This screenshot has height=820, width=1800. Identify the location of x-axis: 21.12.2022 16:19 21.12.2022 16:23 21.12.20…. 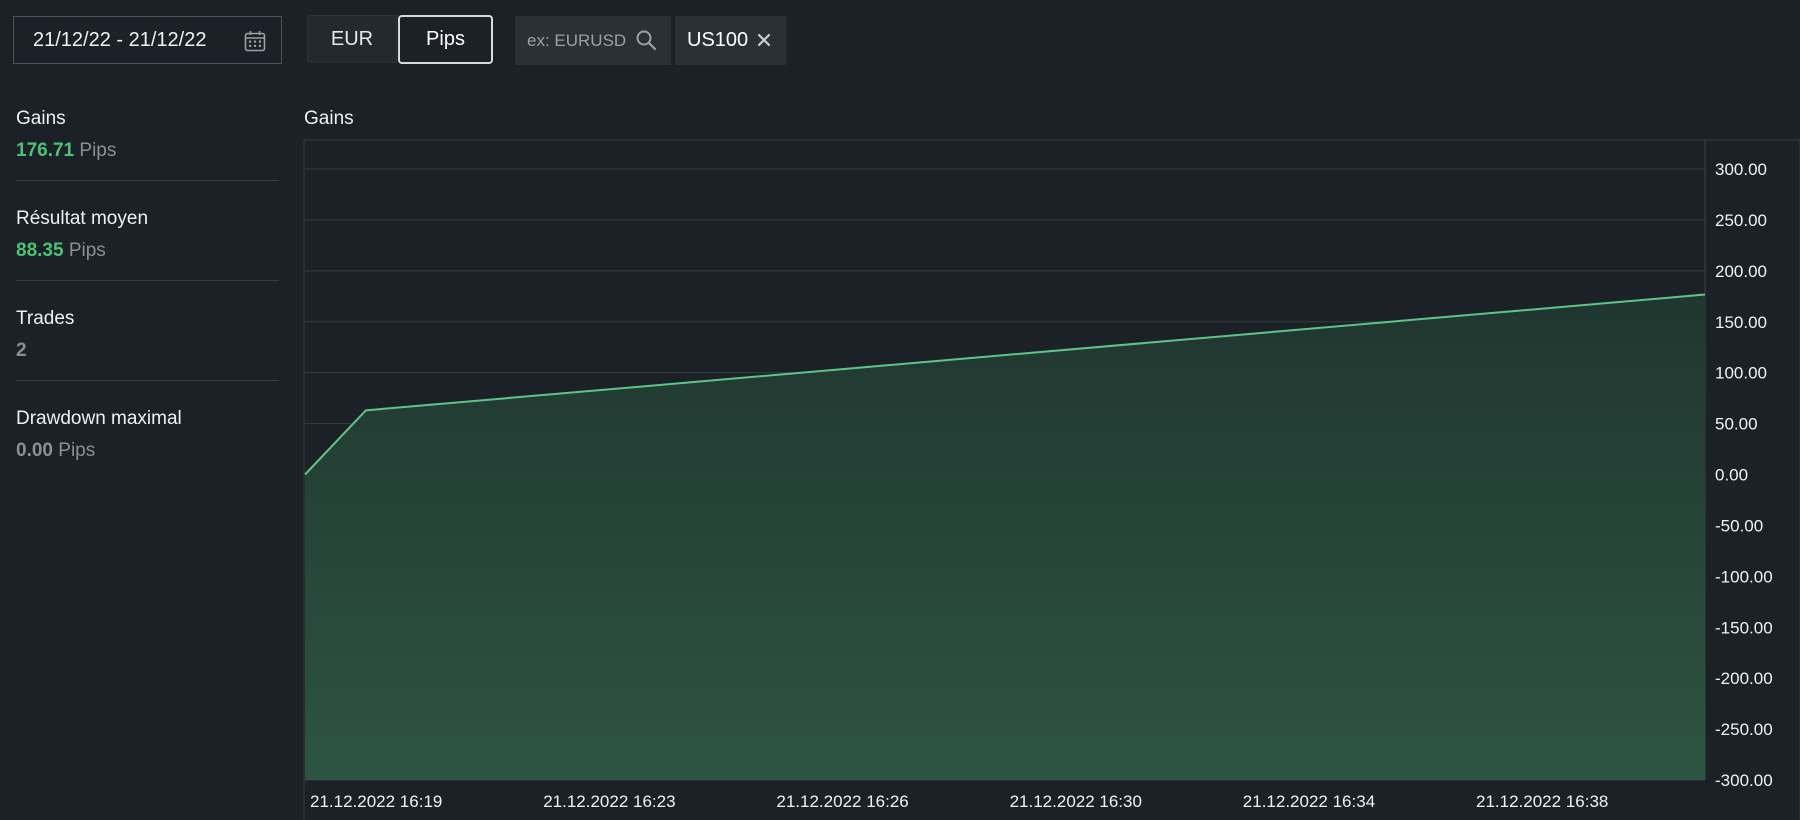
(959, 801).